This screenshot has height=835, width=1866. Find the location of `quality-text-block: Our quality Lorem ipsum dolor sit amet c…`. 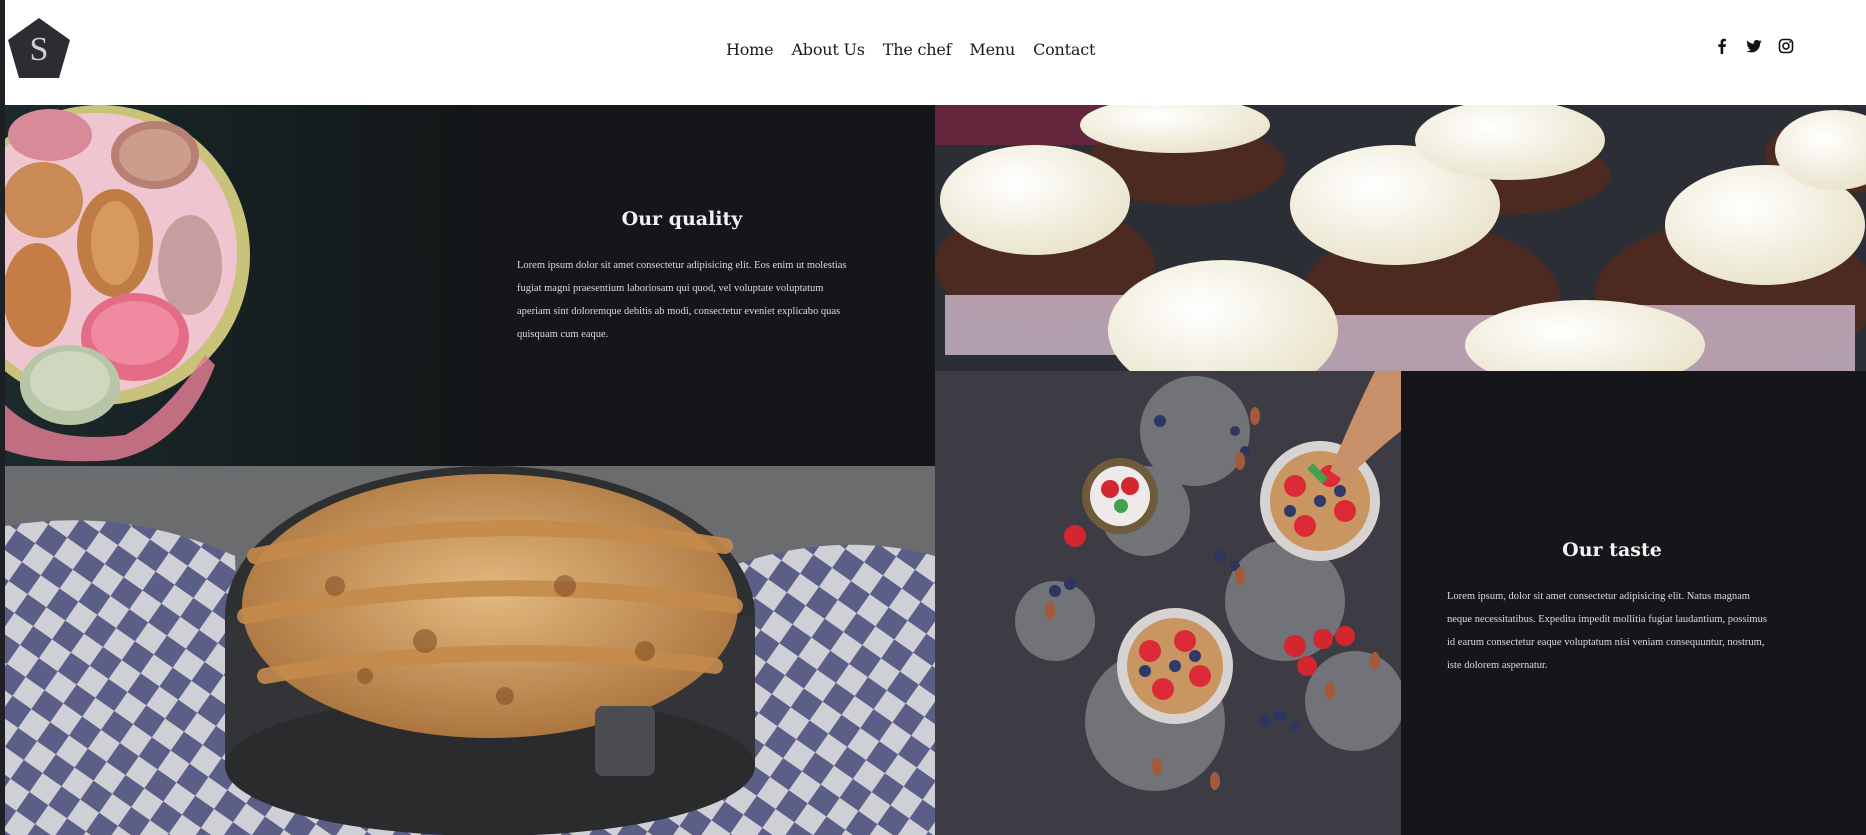

quality-text-block: Our quality Lorem ipsum dolor sit amet c… is located at coordinates (682, 277).